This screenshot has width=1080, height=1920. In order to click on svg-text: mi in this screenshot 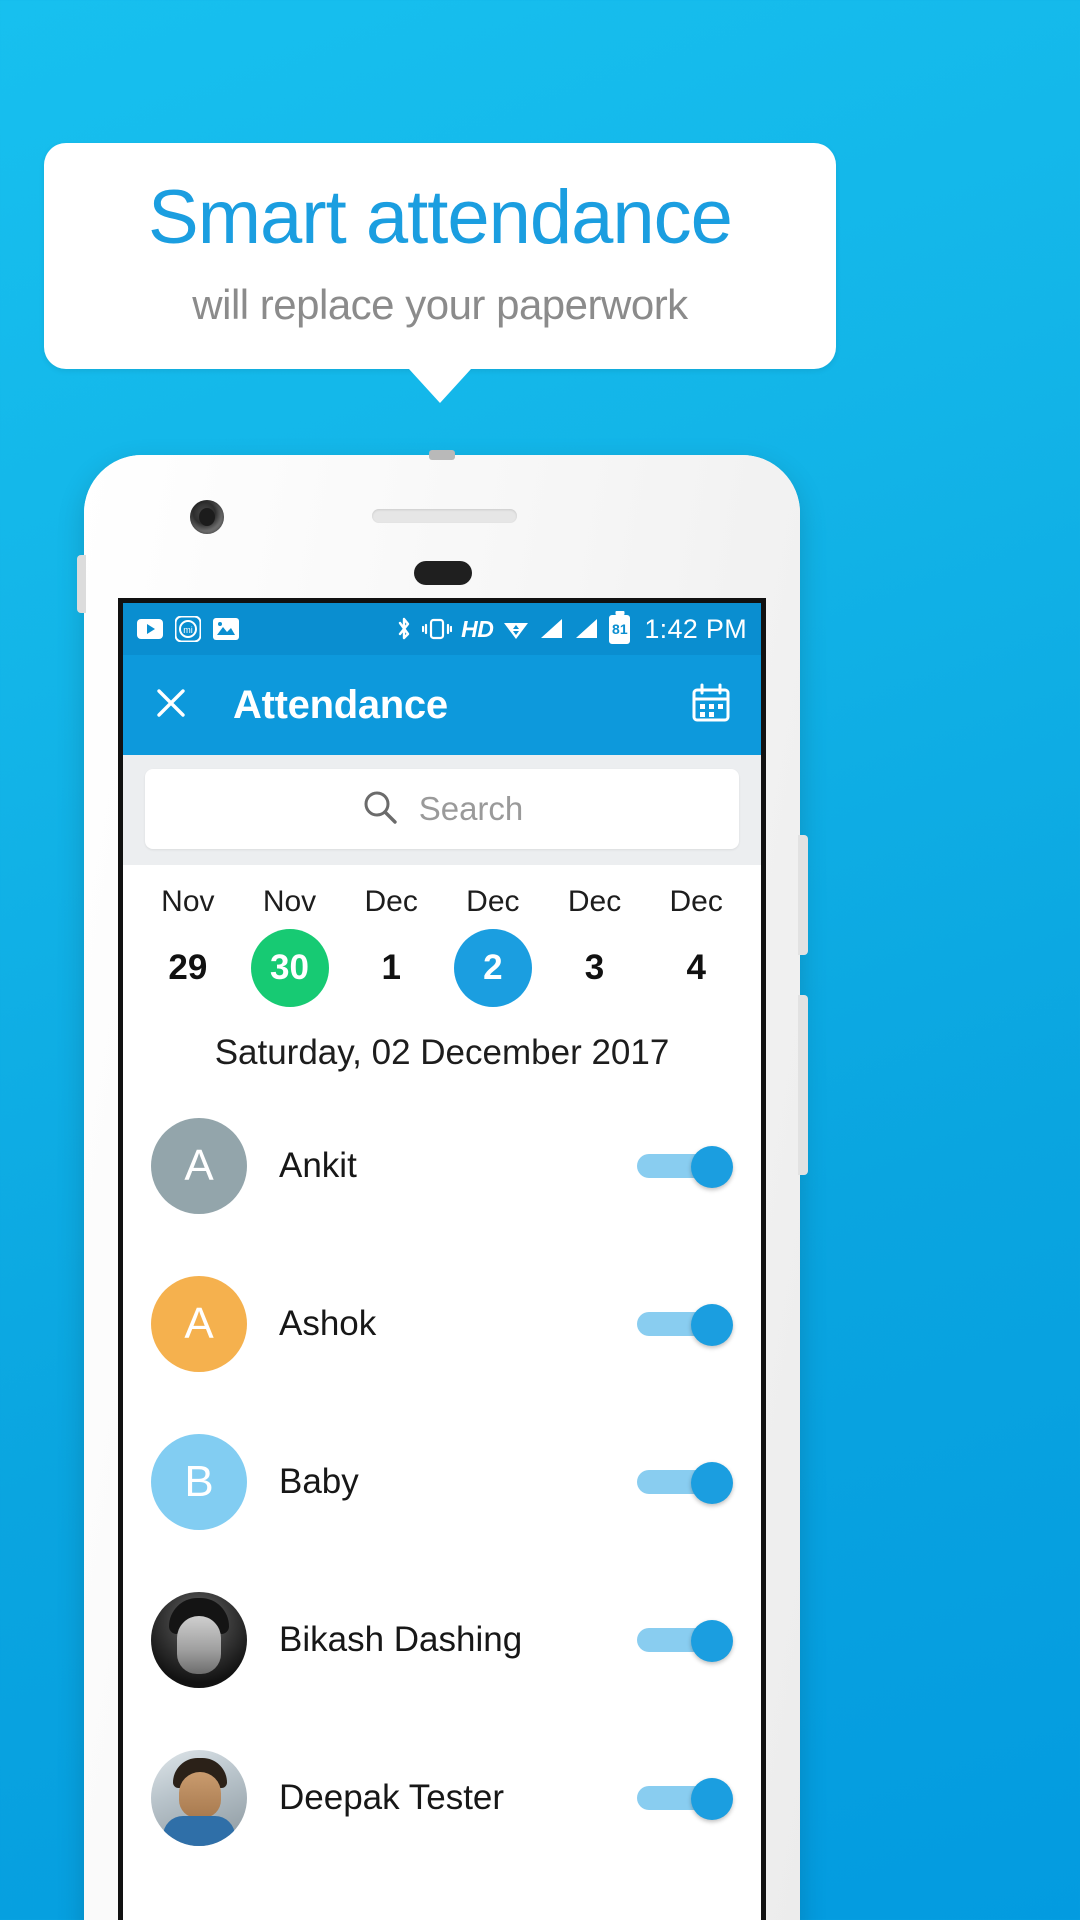, I will do `click(188, 630)`.